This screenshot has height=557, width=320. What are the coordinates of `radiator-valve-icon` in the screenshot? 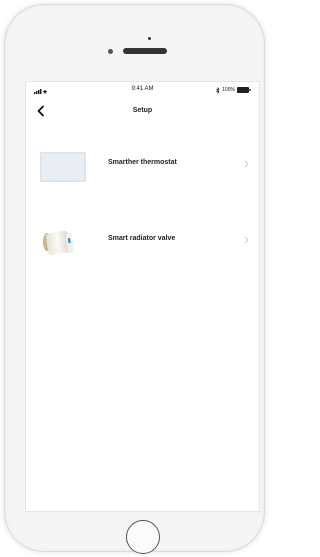 It's located at (59, 243).